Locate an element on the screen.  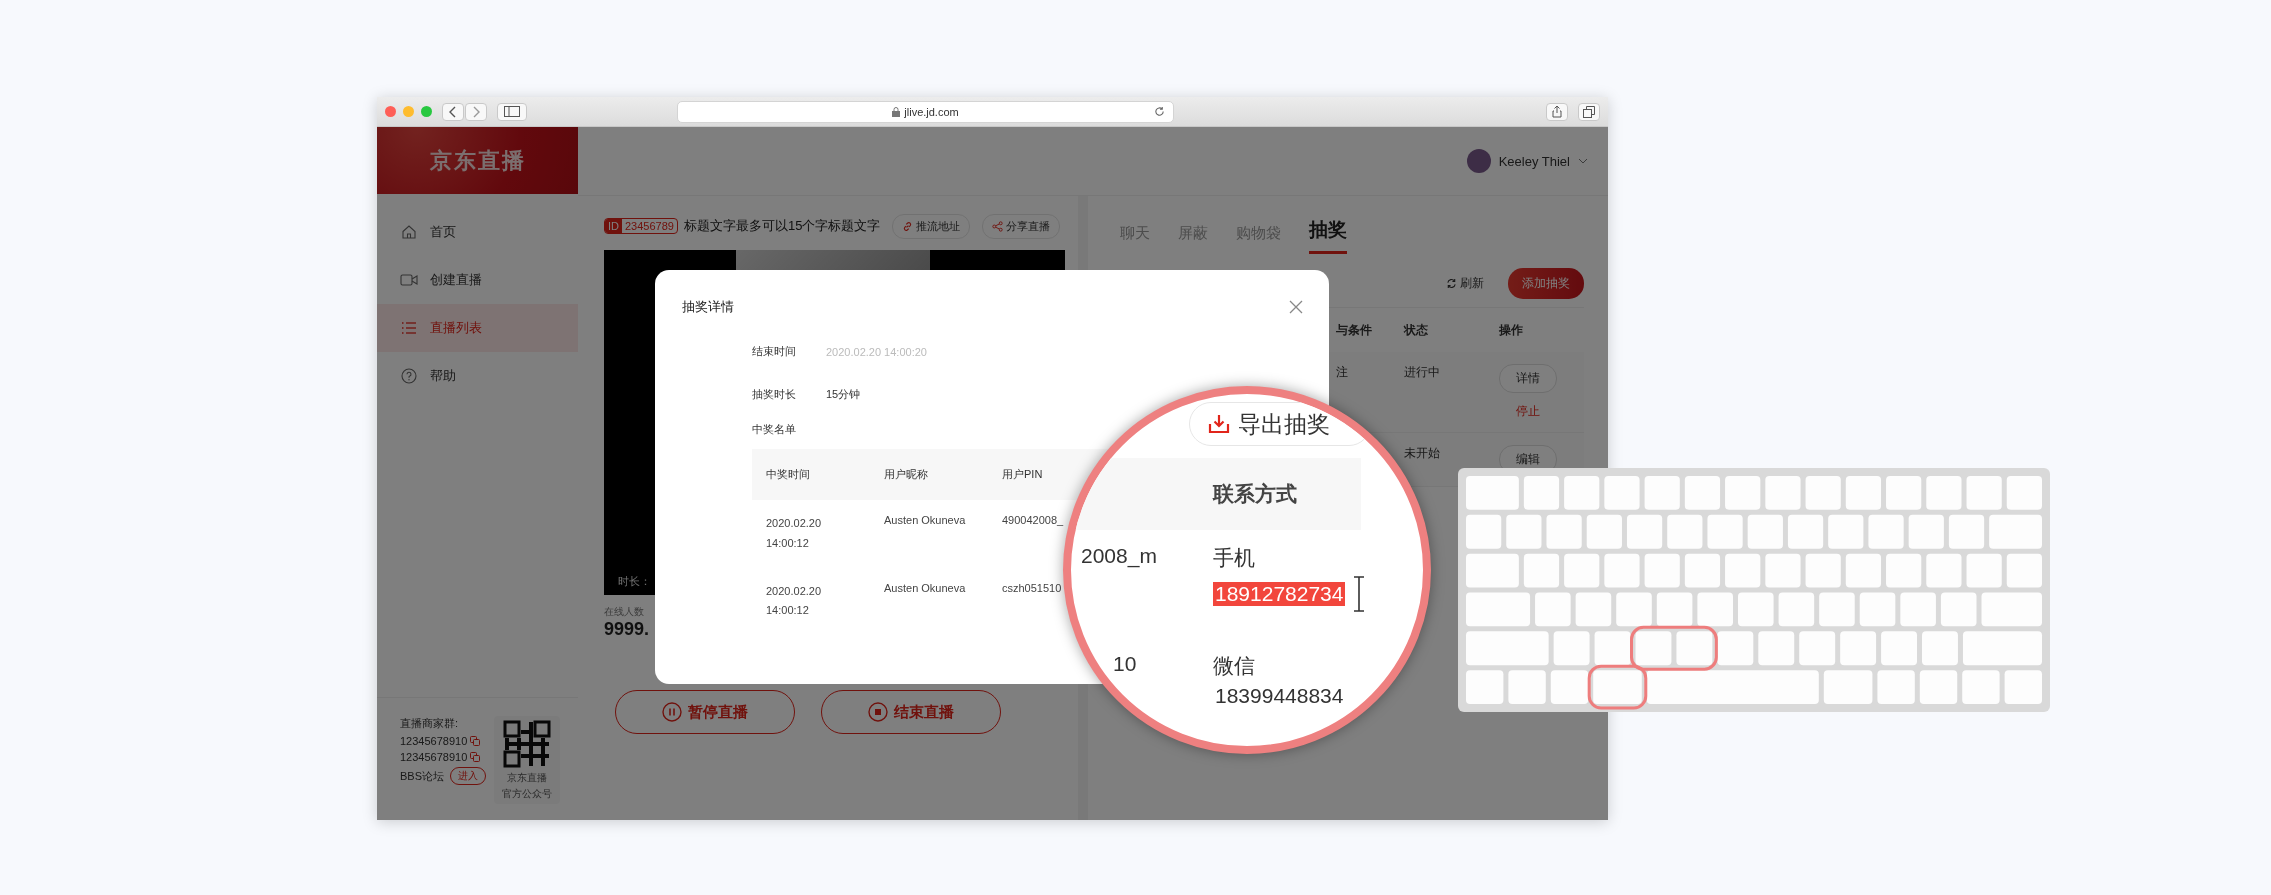
chevron-left-icon is located at coordinates (453, 111).